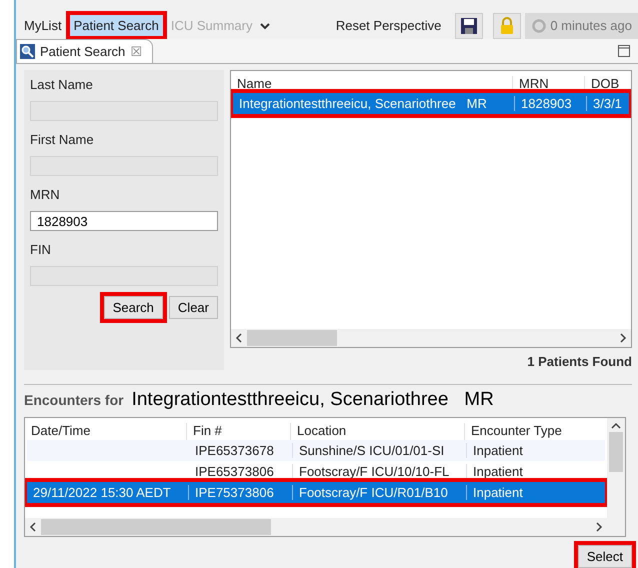 Image resolution: width=638 pixels, height=568 pixels. I want to click on table-cell: 1828903, so click(551, 103).